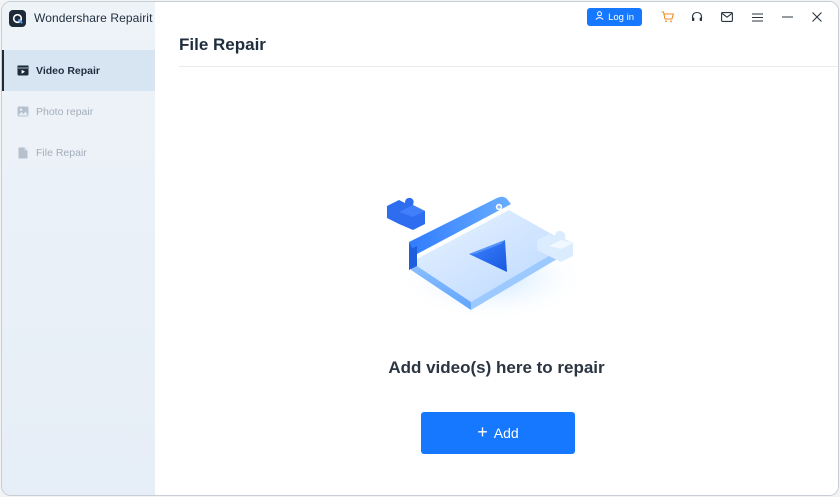 The height and width of the screenshot is (497, 840). What do you see at coordinates (506, 433) in the screenshot?
I see `add-button-label: Add` at bounding box center [506, 433].